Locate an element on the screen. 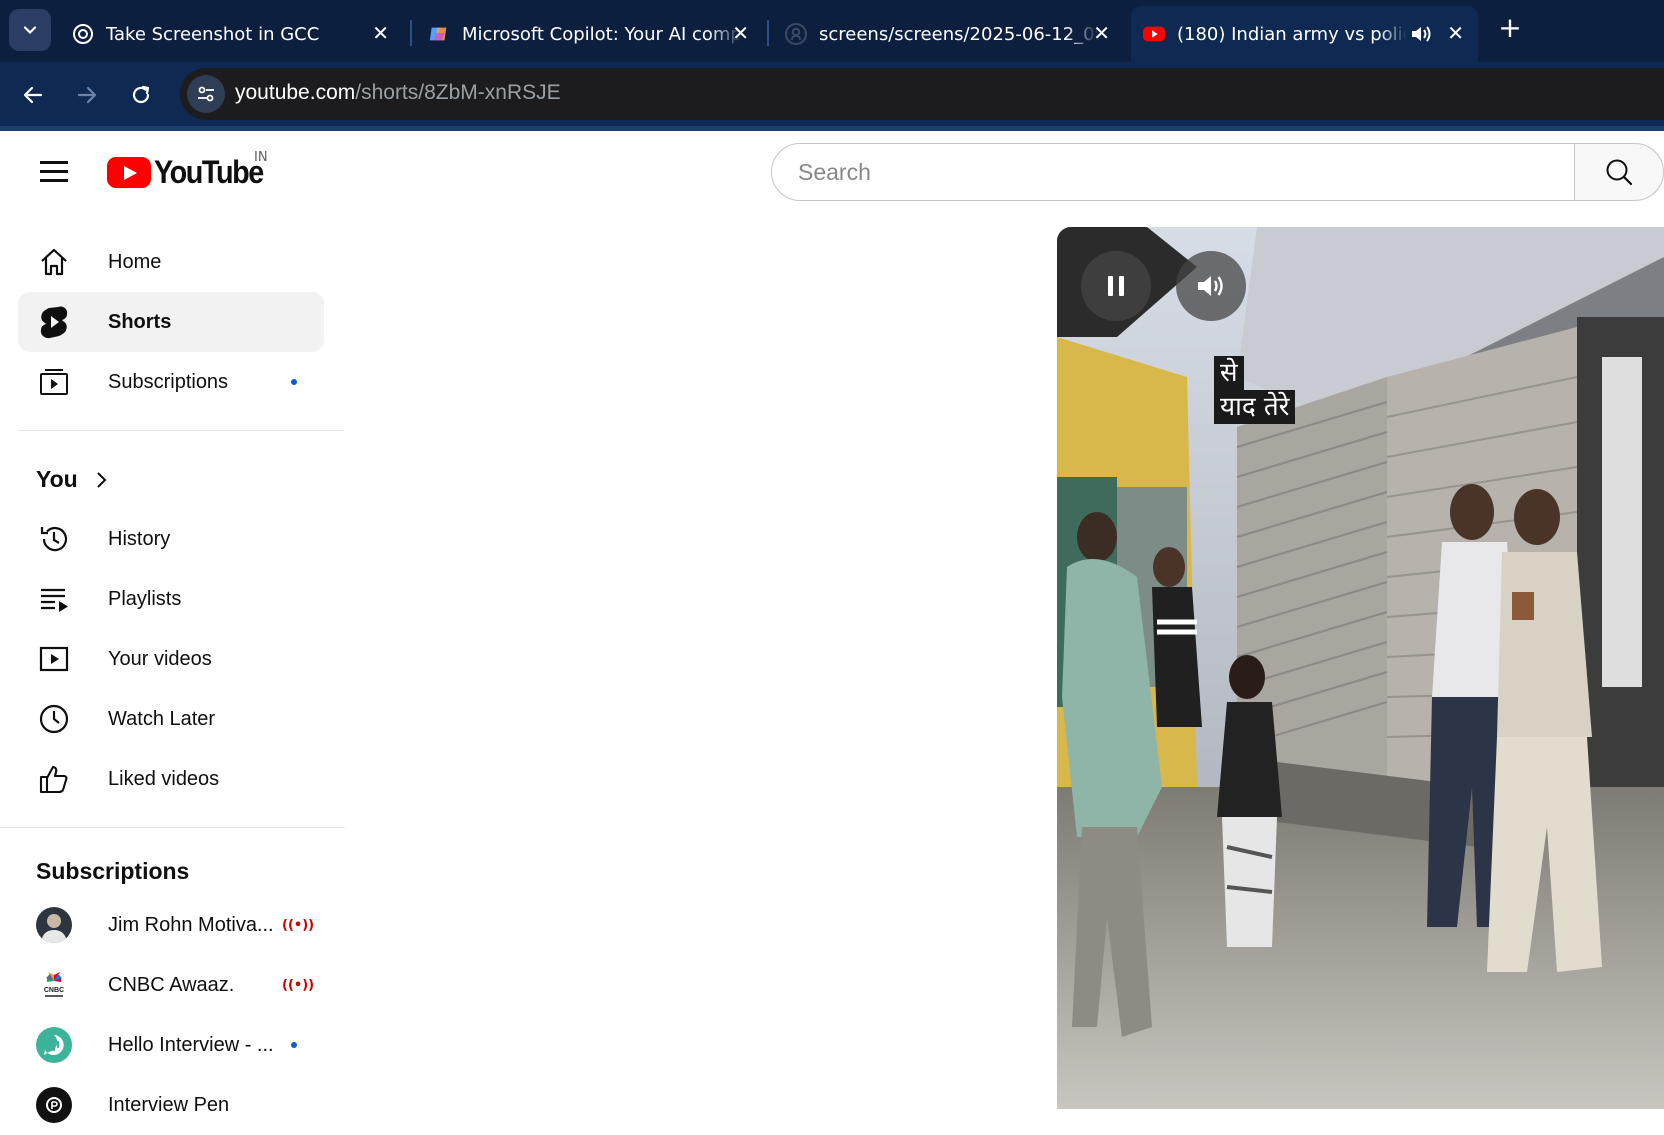 The image size is (1664, 1135). back-arrow-icon is located at coordinates (33, 95).